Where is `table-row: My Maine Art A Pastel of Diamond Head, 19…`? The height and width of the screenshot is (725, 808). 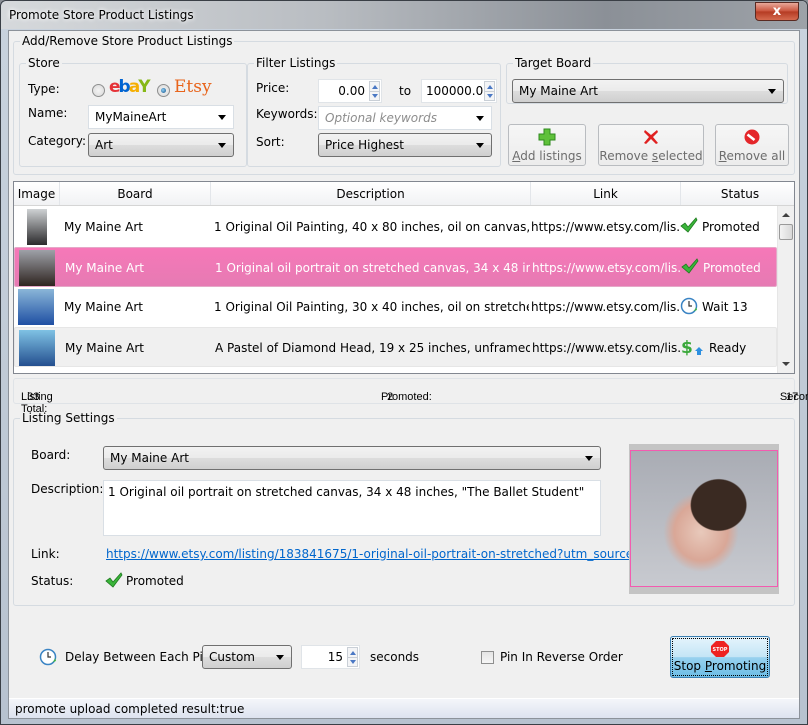
table-row: My Maine Art A Pastel of Diamond Head, 19… is located at coordinates (395, 347).